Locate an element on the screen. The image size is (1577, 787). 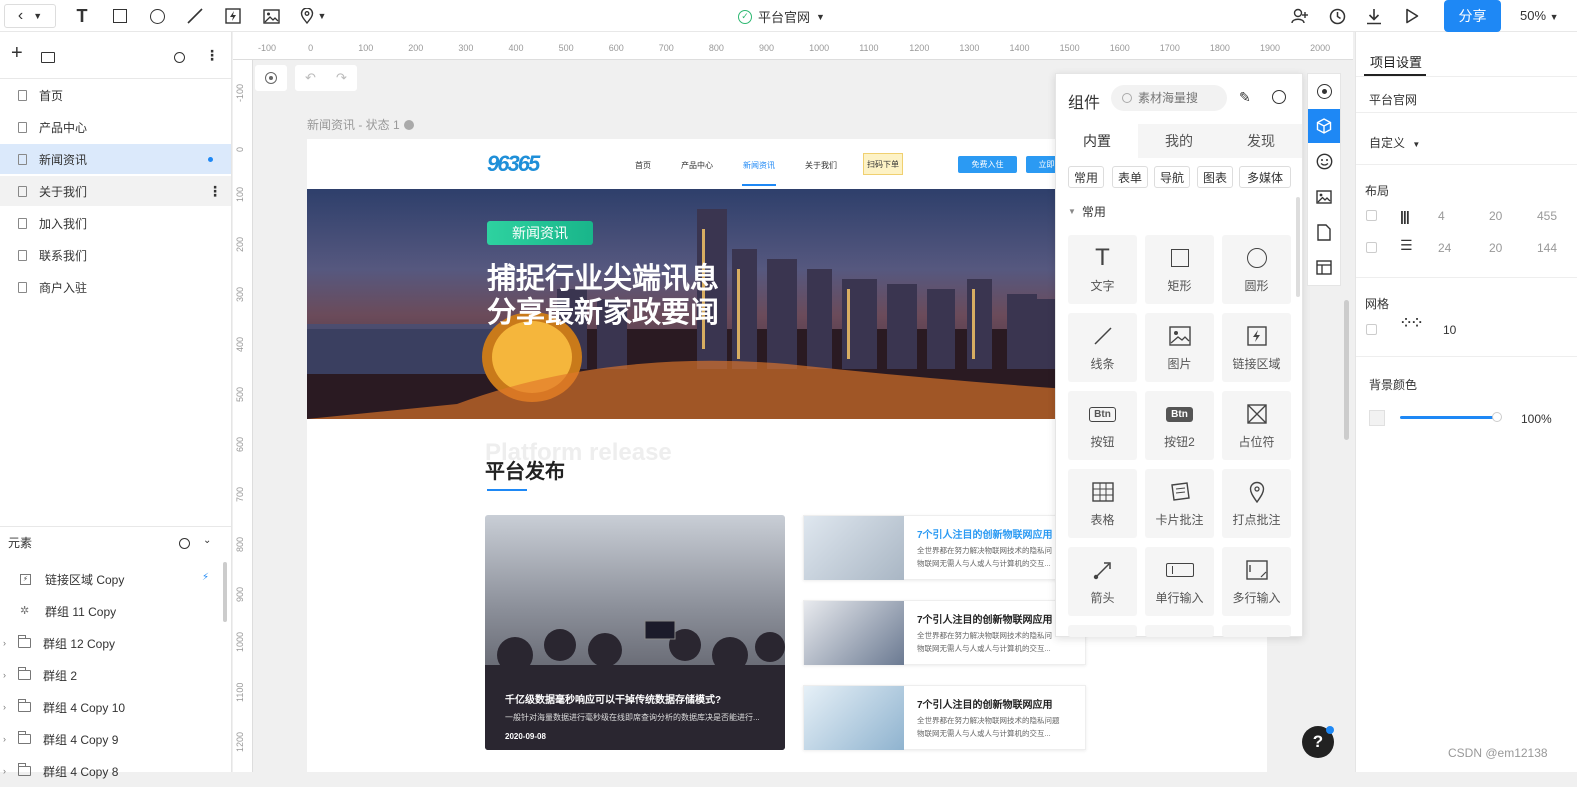
zoom-selector: 50% ▼ is located at coordinates (1539, 15).